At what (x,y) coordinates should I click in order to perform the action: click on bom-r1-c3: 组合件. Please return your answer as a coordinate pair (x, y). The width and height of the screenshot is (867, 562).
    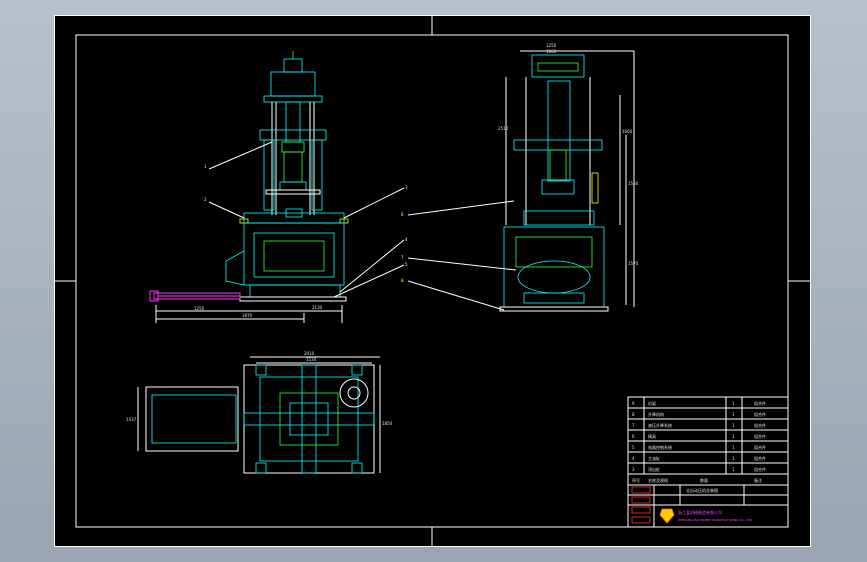
    Looking at the image, I should click on (760, 414).